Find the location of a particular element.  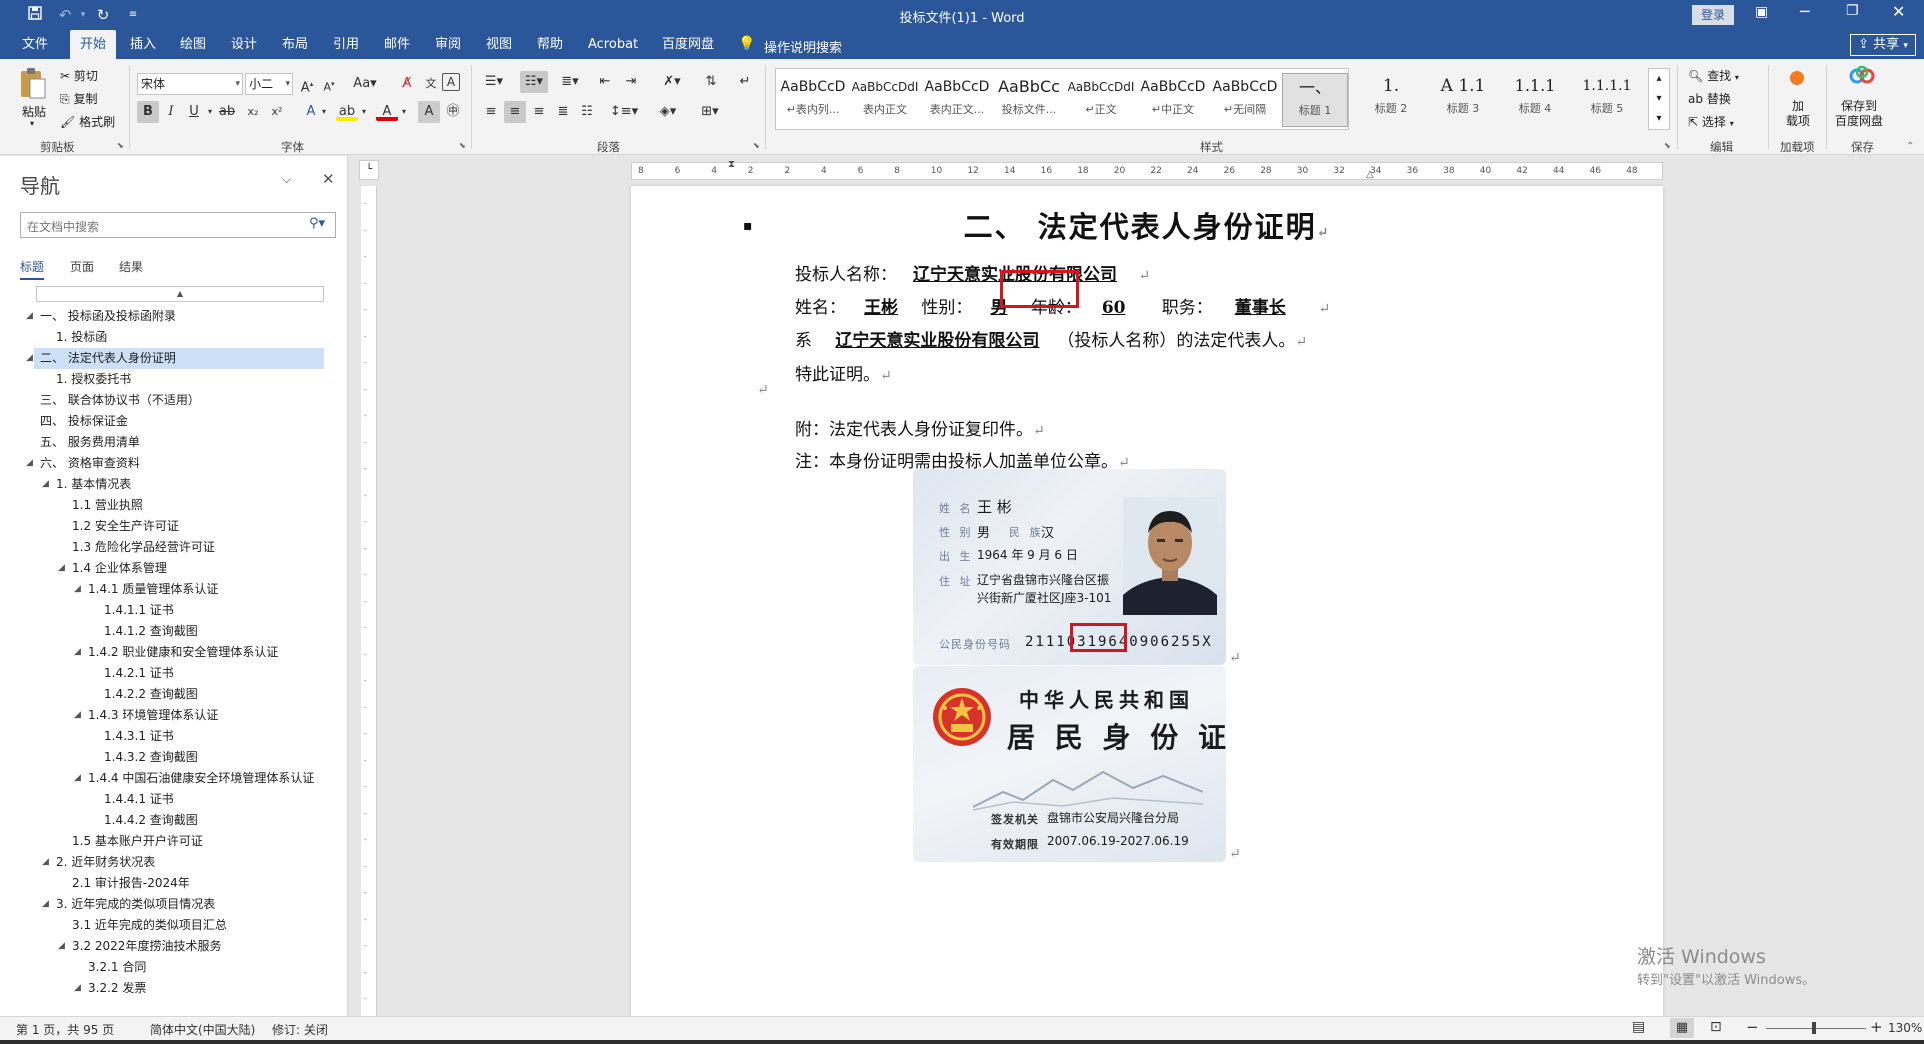

zoom-slider is located at coordinates (1816, 1028).